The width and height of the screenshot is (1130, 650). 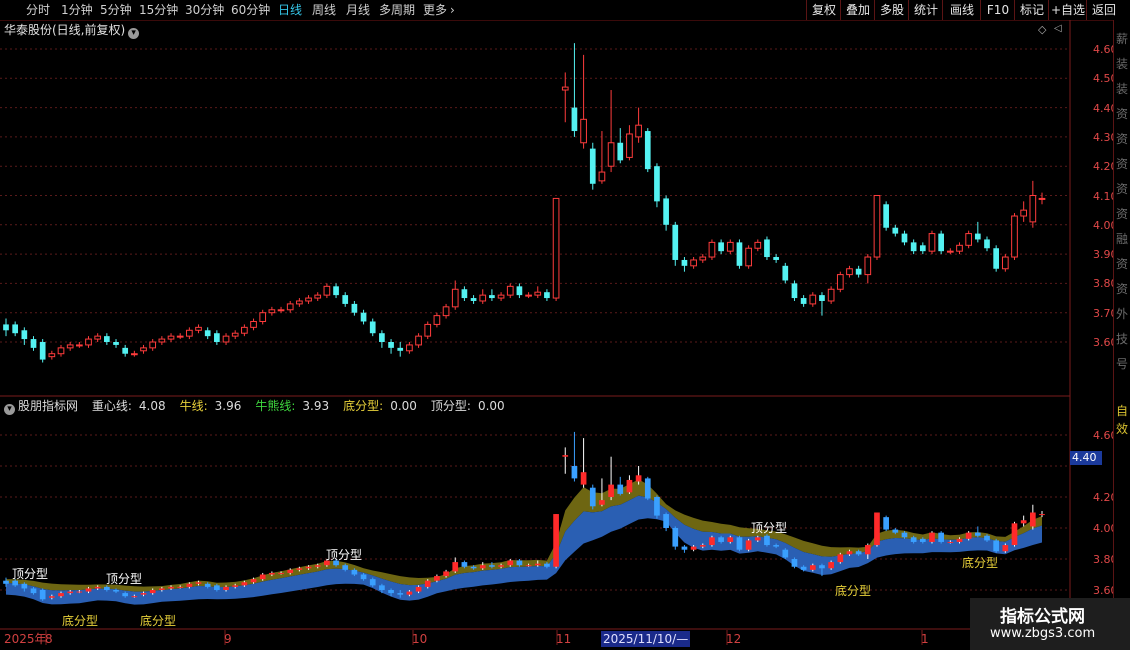 I want to click on date-label: 2025年, so click(x=25, y=639).